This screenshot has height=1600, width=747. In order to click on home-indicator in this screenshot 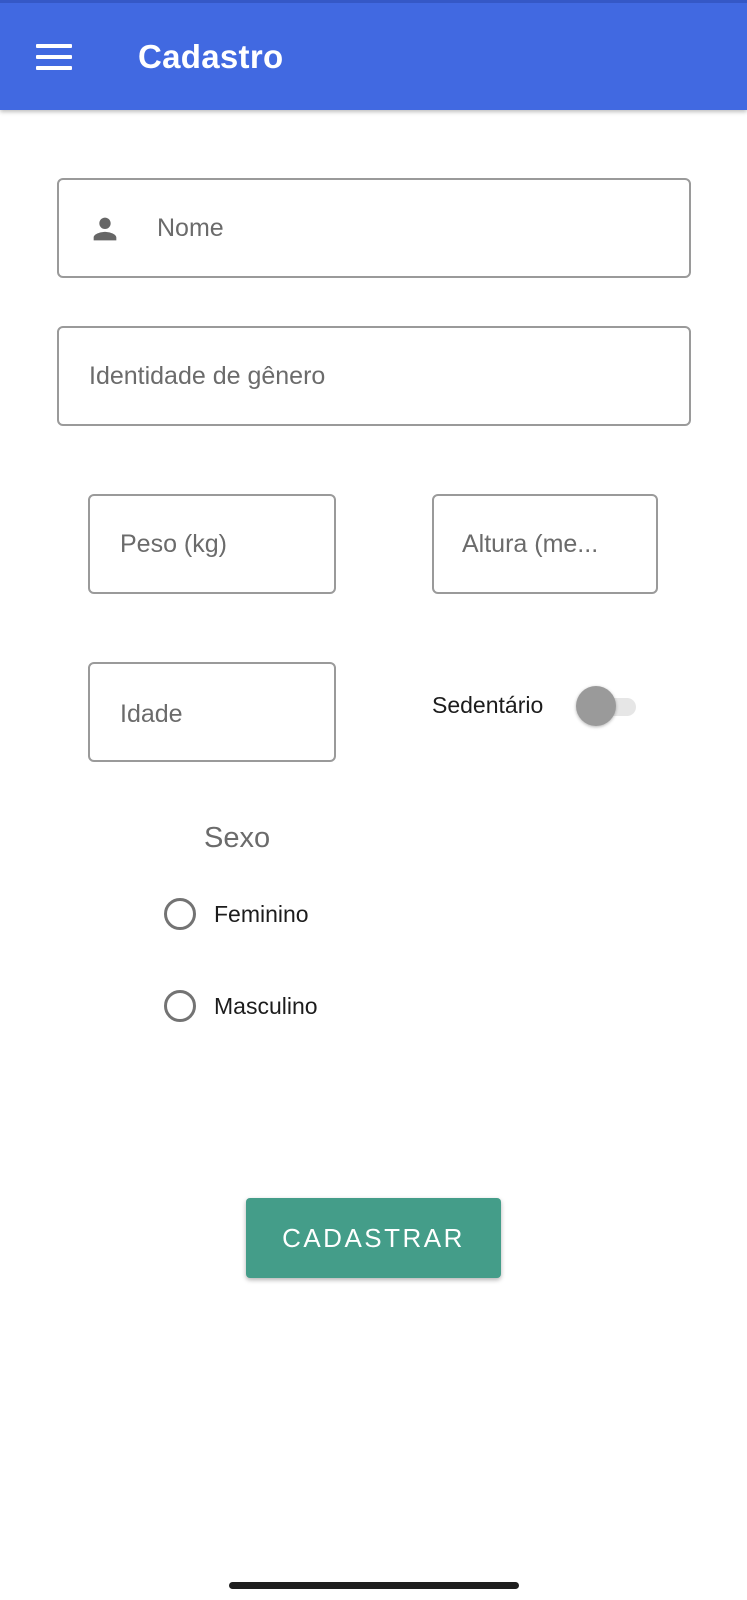, I will do `click(374, 1585)`.